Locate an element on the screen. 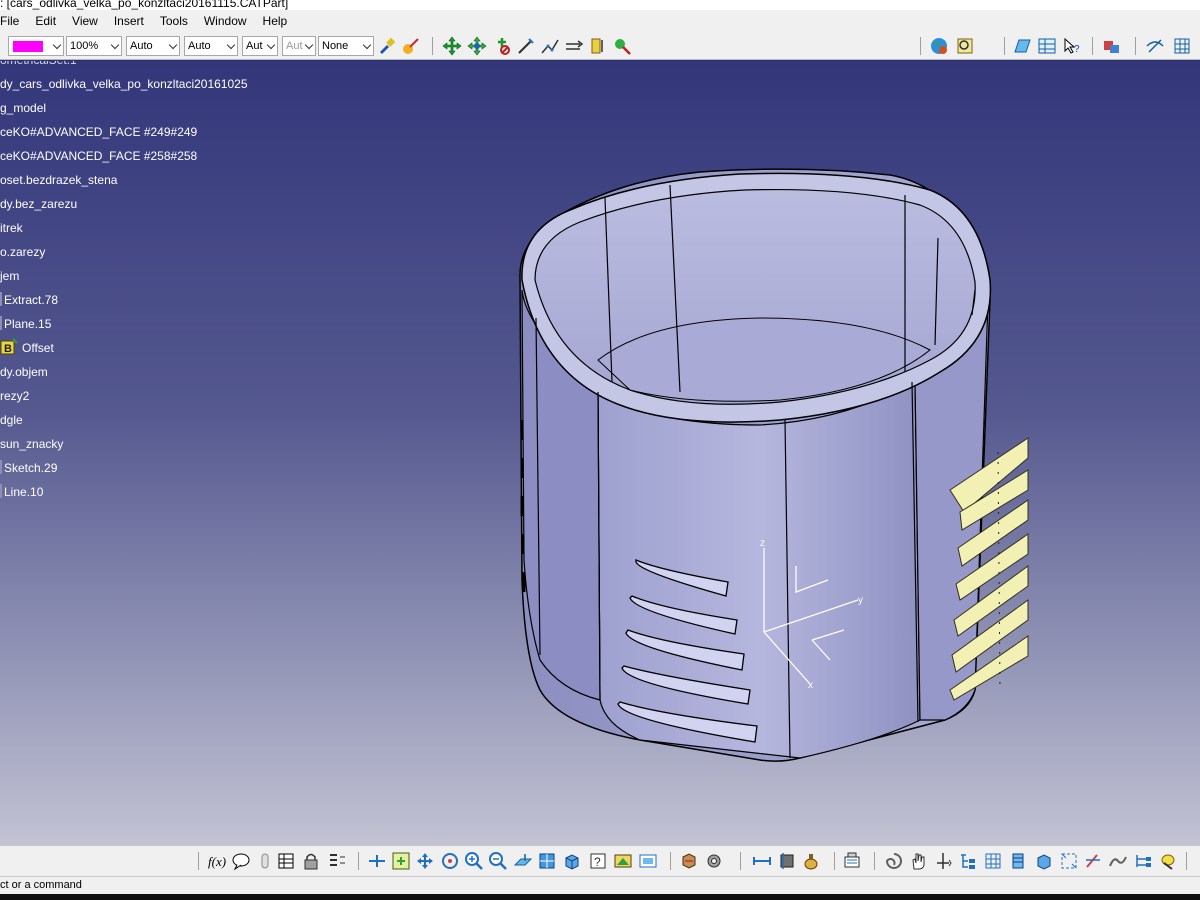  layer-dropdown: None is located at coordinates (346, 46).